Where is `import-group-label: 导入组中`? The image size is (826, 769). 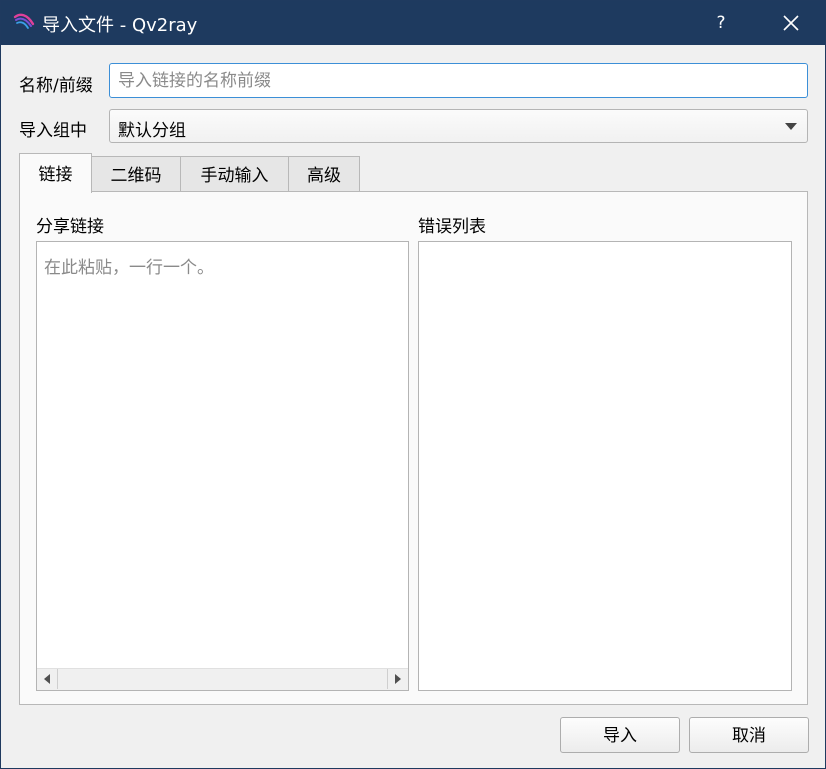 import-group-label: 导入组中 is located at coordinates (53, 131).